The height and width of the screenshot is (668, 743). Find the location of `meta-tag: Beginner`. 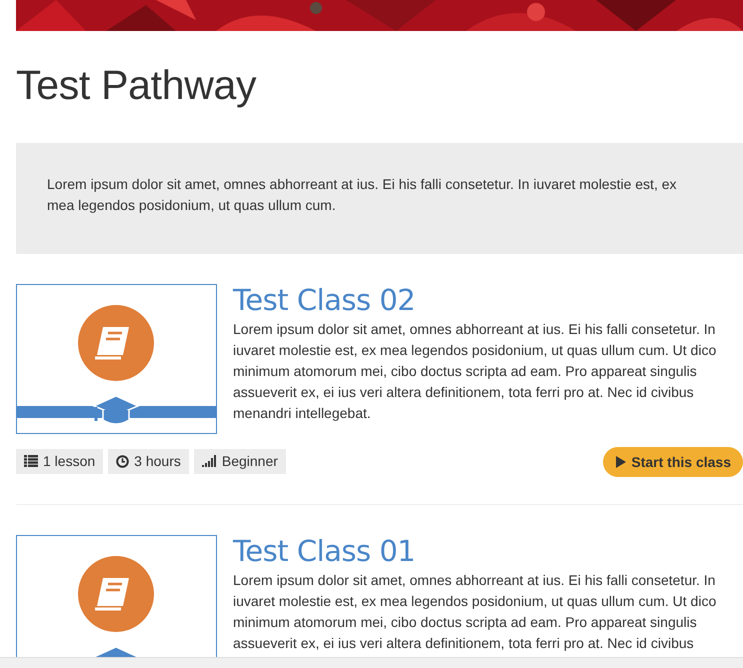

meta-tag: Beginner is located at coordinates (240, 461).